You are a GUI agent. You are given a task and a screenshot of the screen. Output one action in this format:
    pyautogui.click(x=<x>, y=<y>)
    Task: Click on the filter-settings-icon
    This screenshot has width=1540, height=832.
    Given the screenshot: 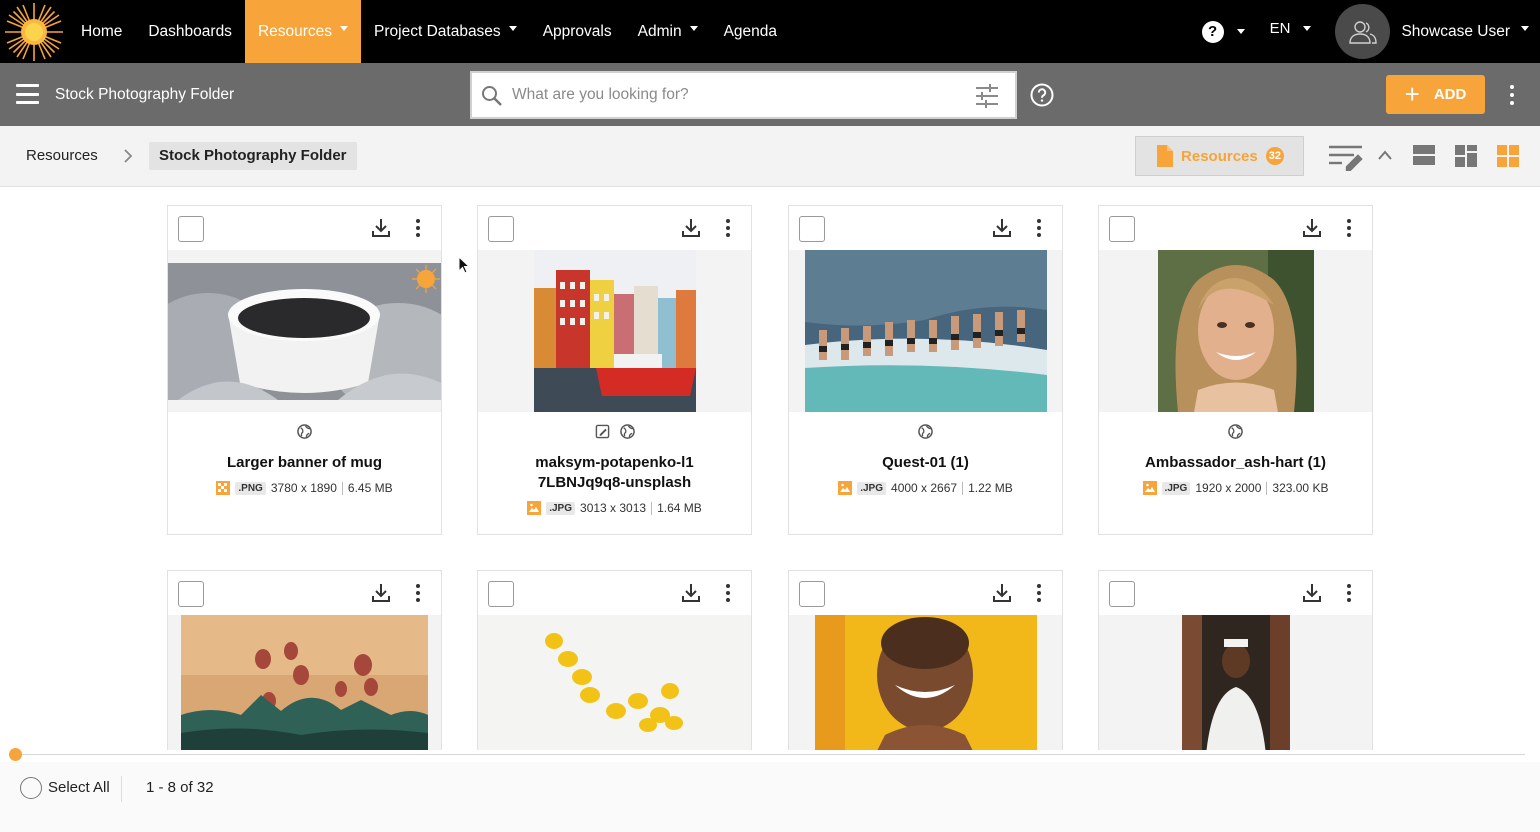 What is the action you would take?
    pyautogui.click(x=987, y=96)
    